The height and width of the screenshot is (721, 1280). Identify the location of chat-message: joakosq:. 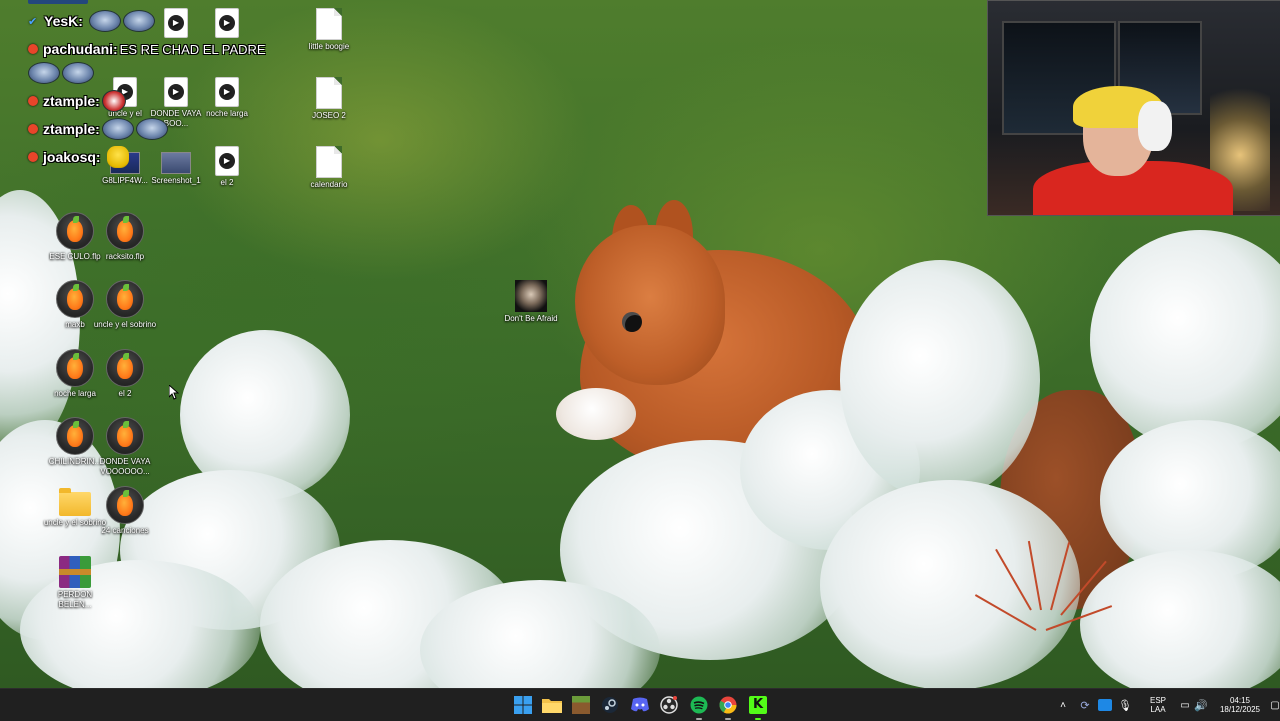
(78, 157).